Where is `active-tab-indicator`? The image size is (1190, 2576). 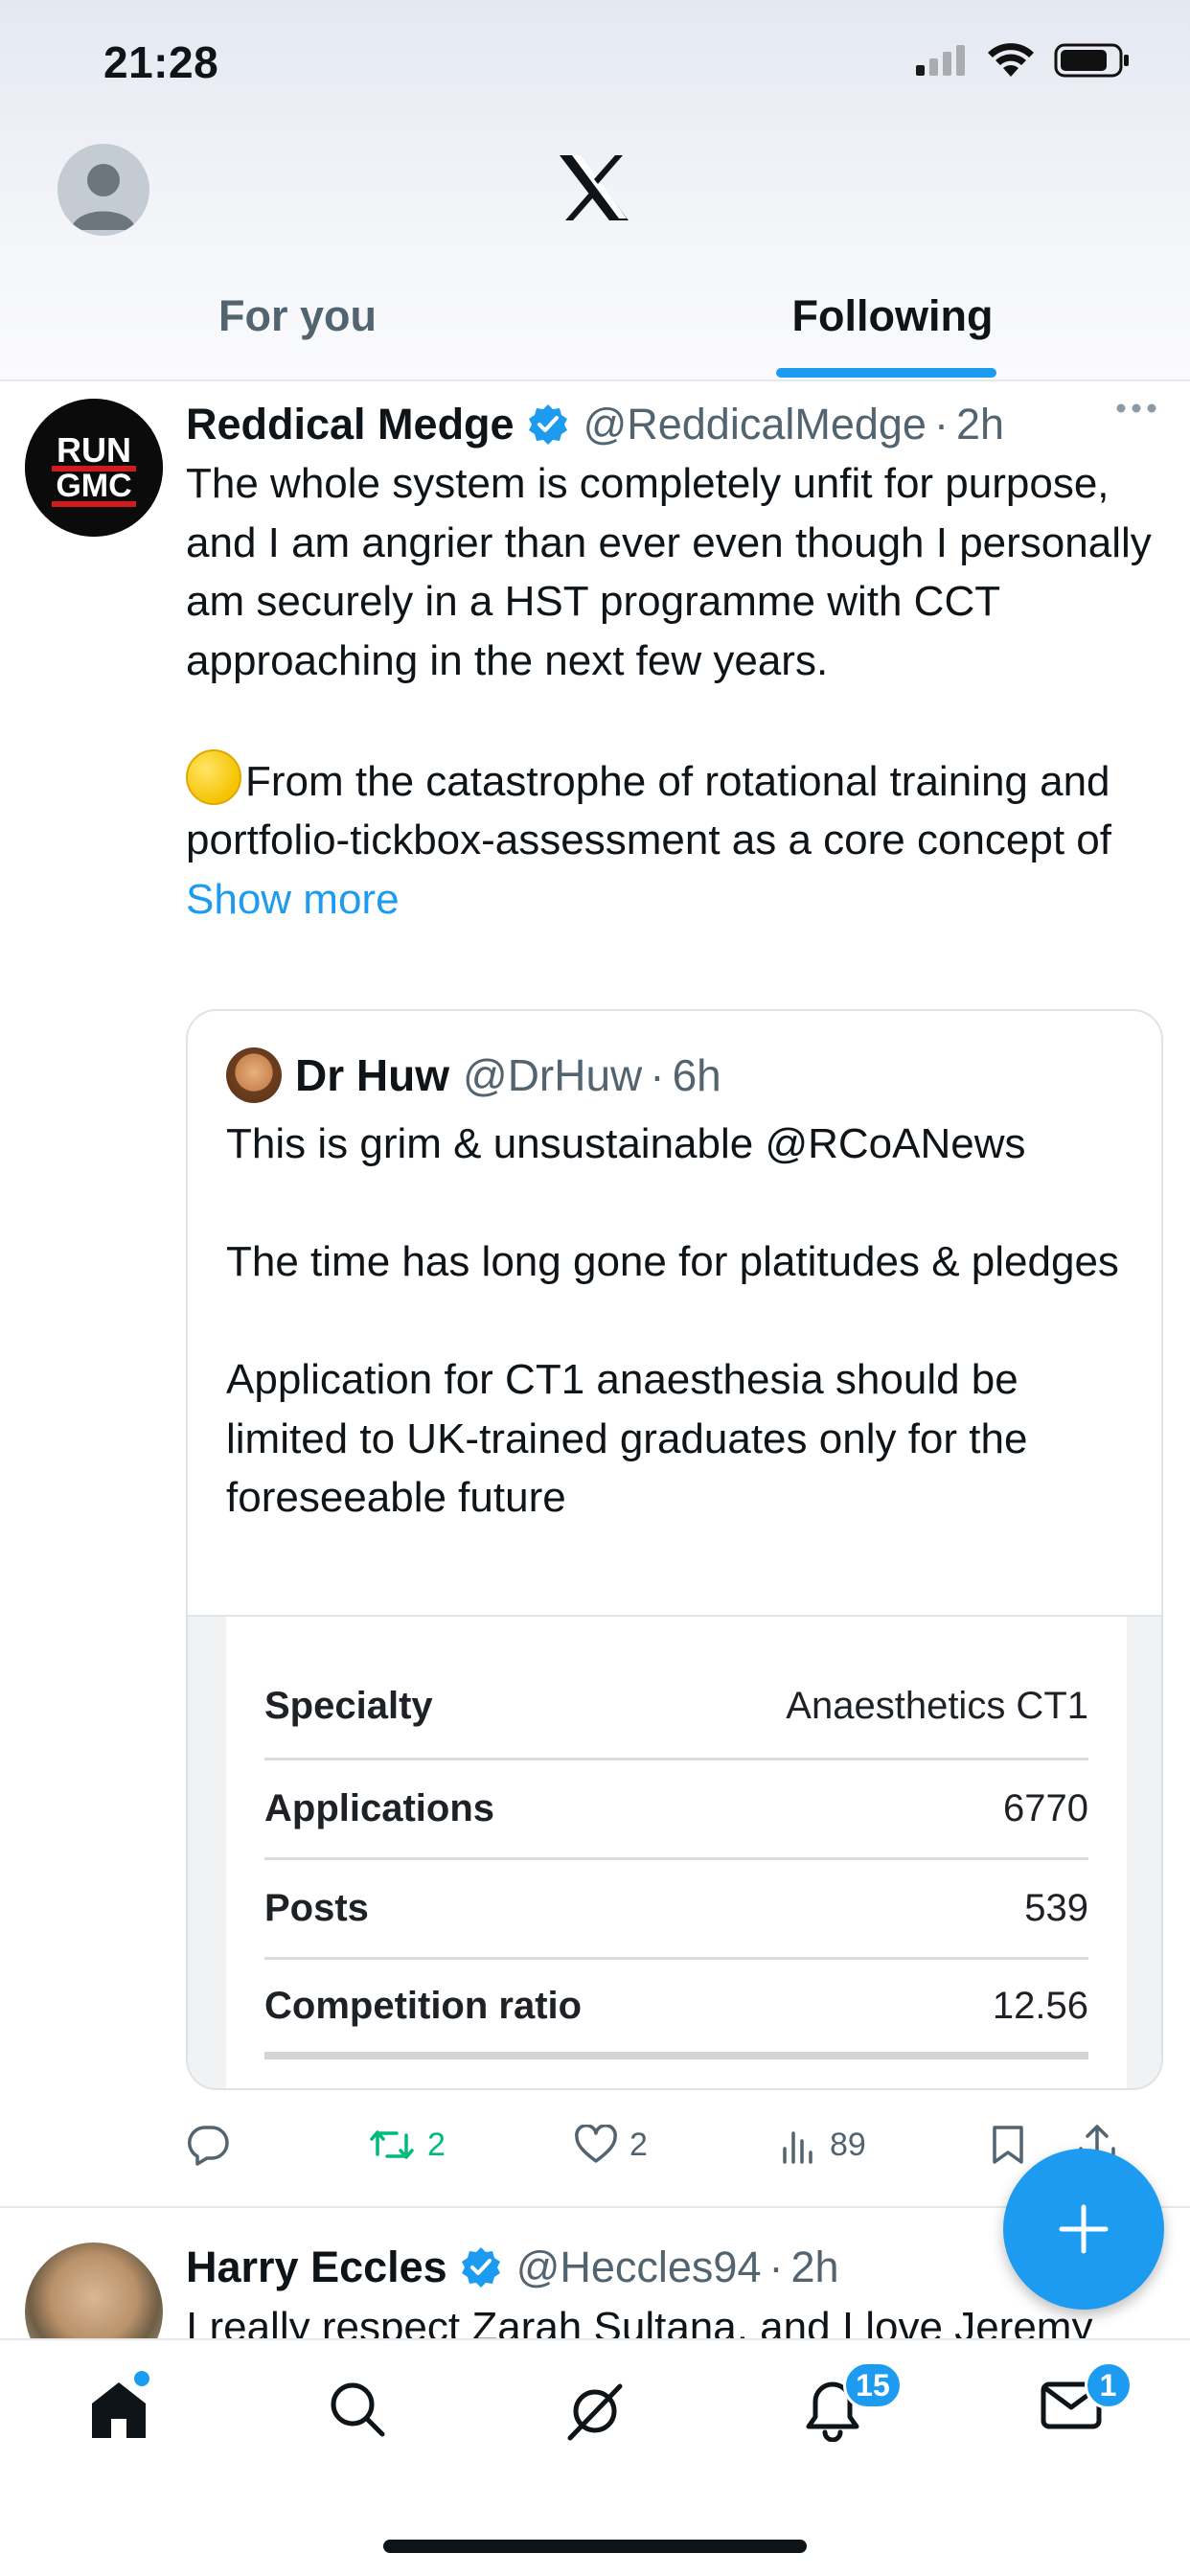
active-tab-indicator is located at coordinates (886, 373).